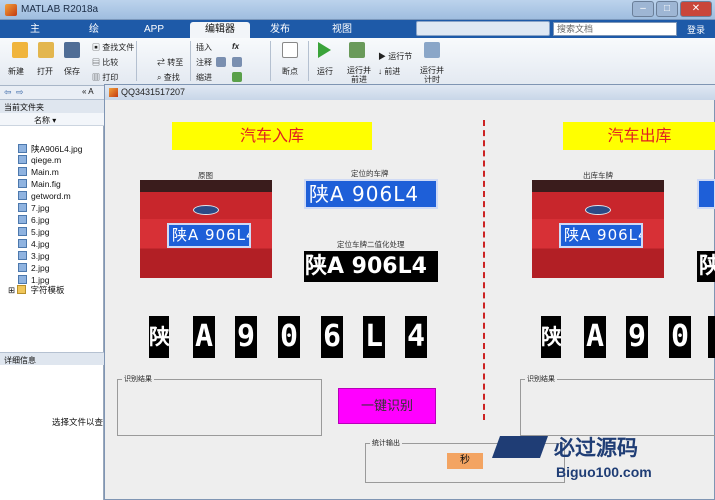 The height and width of the screenshot is (500, 715). I want to click on segmented-char: 陕, so click(159, 337).